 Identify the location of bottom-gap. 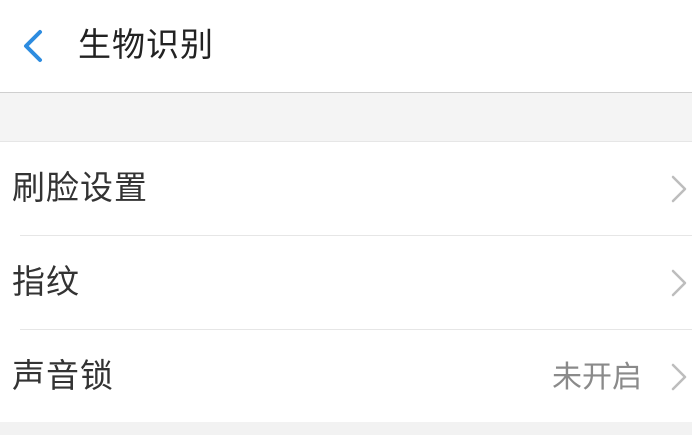
(346, 428).